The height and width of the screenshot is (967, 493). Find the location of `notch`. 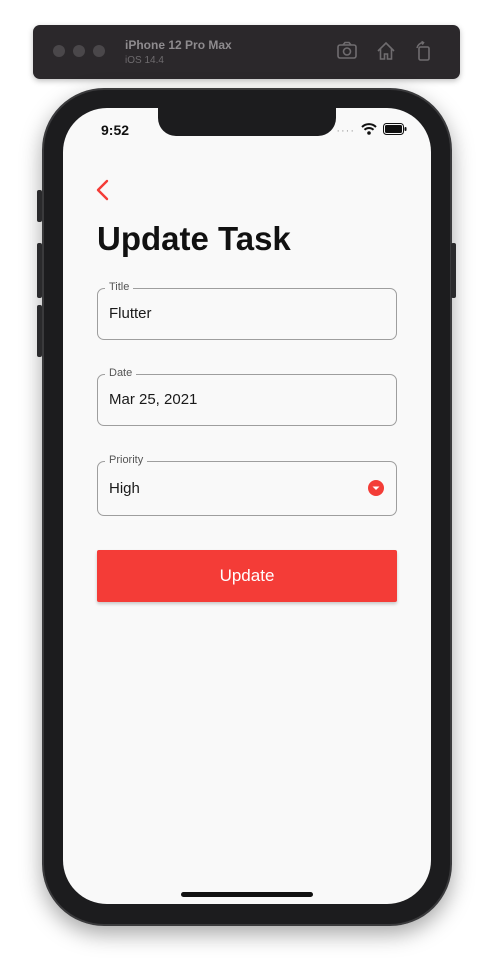

notch is located at coordinates (247, 122).